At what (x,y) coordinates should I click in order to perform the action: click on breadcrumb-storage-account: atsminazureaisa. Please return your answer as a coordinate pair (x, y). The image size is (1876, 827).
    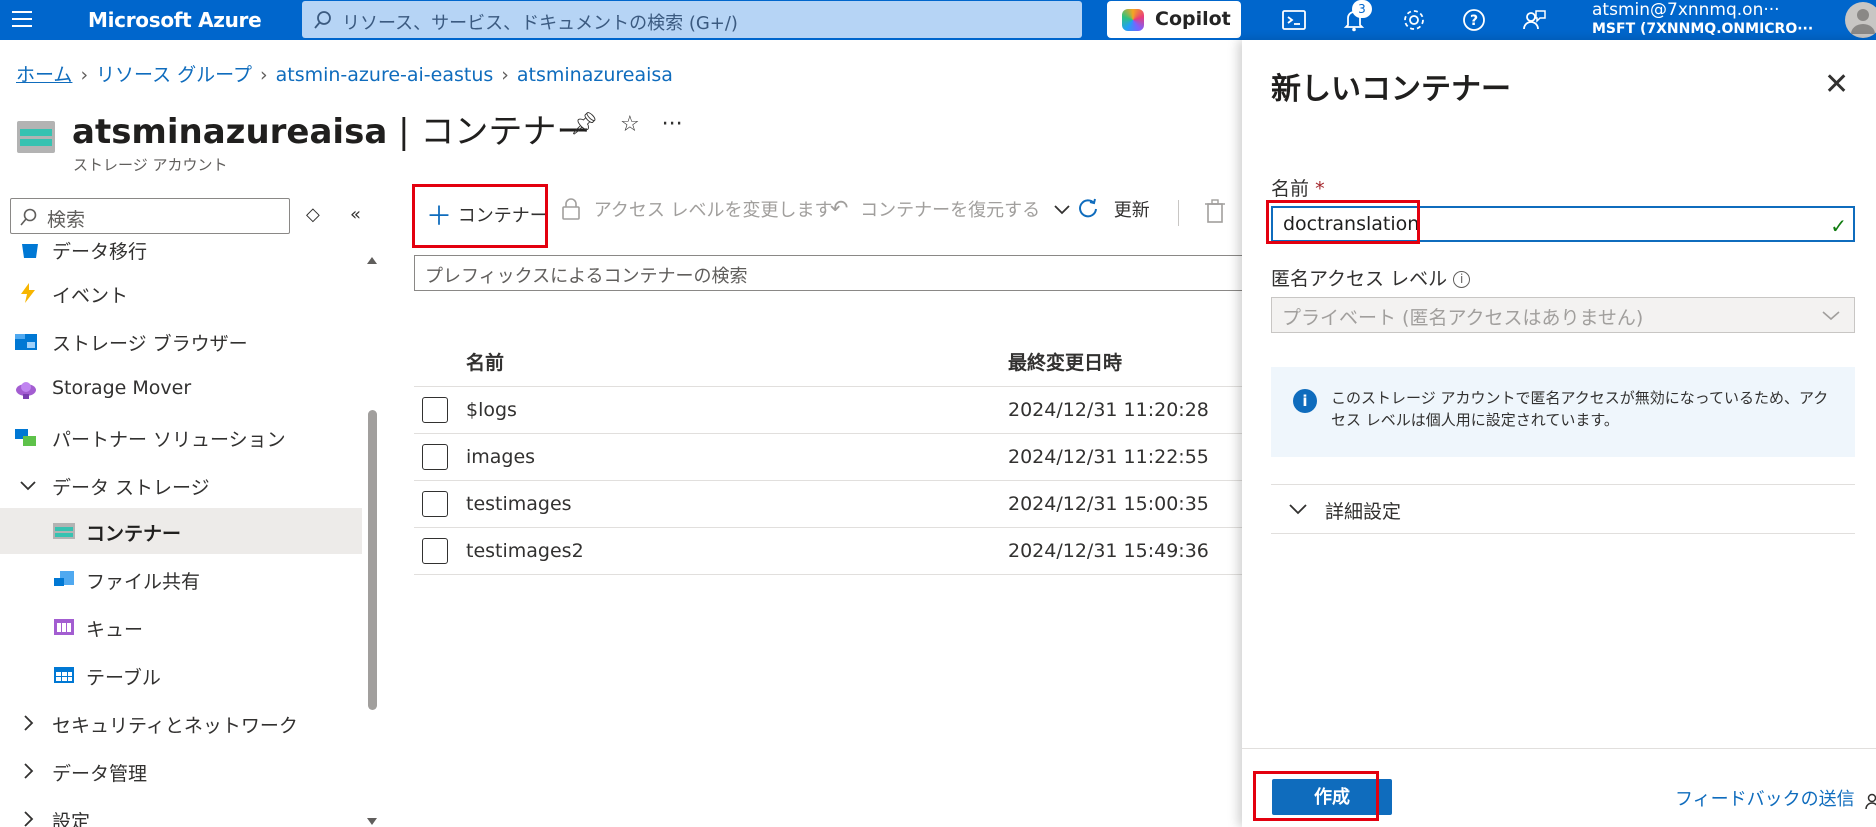
    Looking at the image, I should click on (595, 75).